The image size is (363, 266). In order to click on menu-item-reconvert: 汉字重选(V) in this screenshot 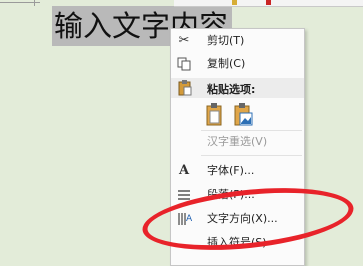, I will do `click(237, 141)`.